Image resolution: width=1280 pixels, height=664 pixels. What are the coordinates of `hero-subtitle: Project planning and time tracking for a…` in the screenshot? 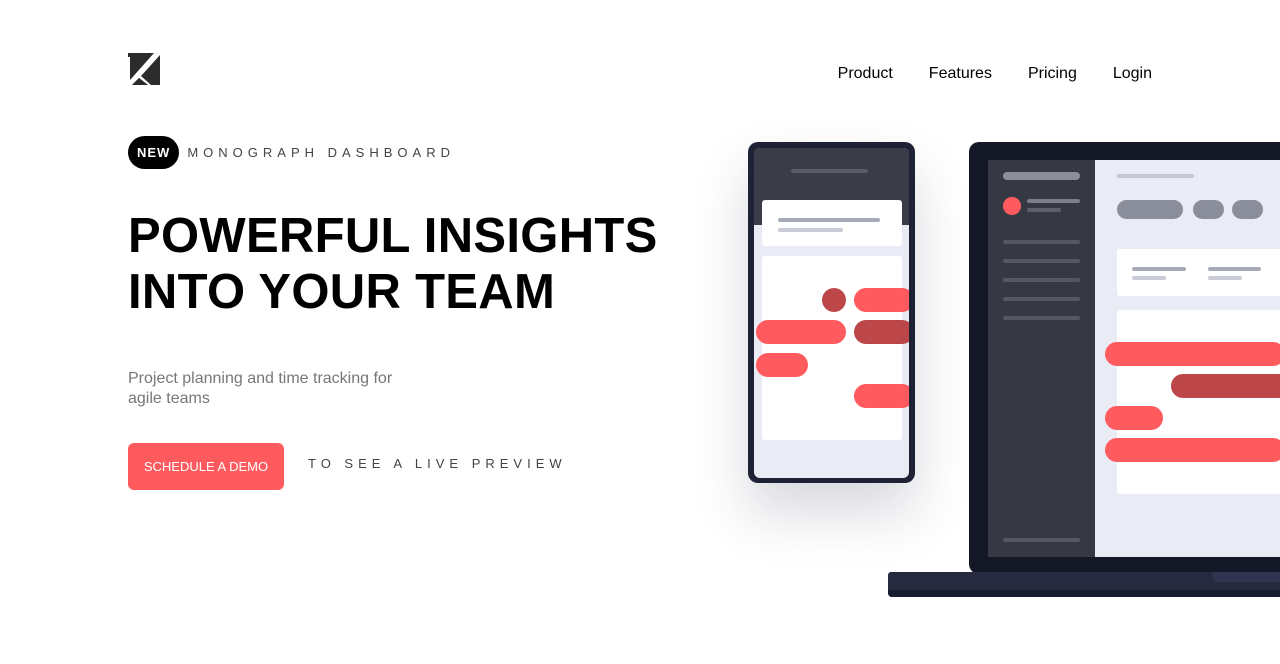 It's located at (260, 388).